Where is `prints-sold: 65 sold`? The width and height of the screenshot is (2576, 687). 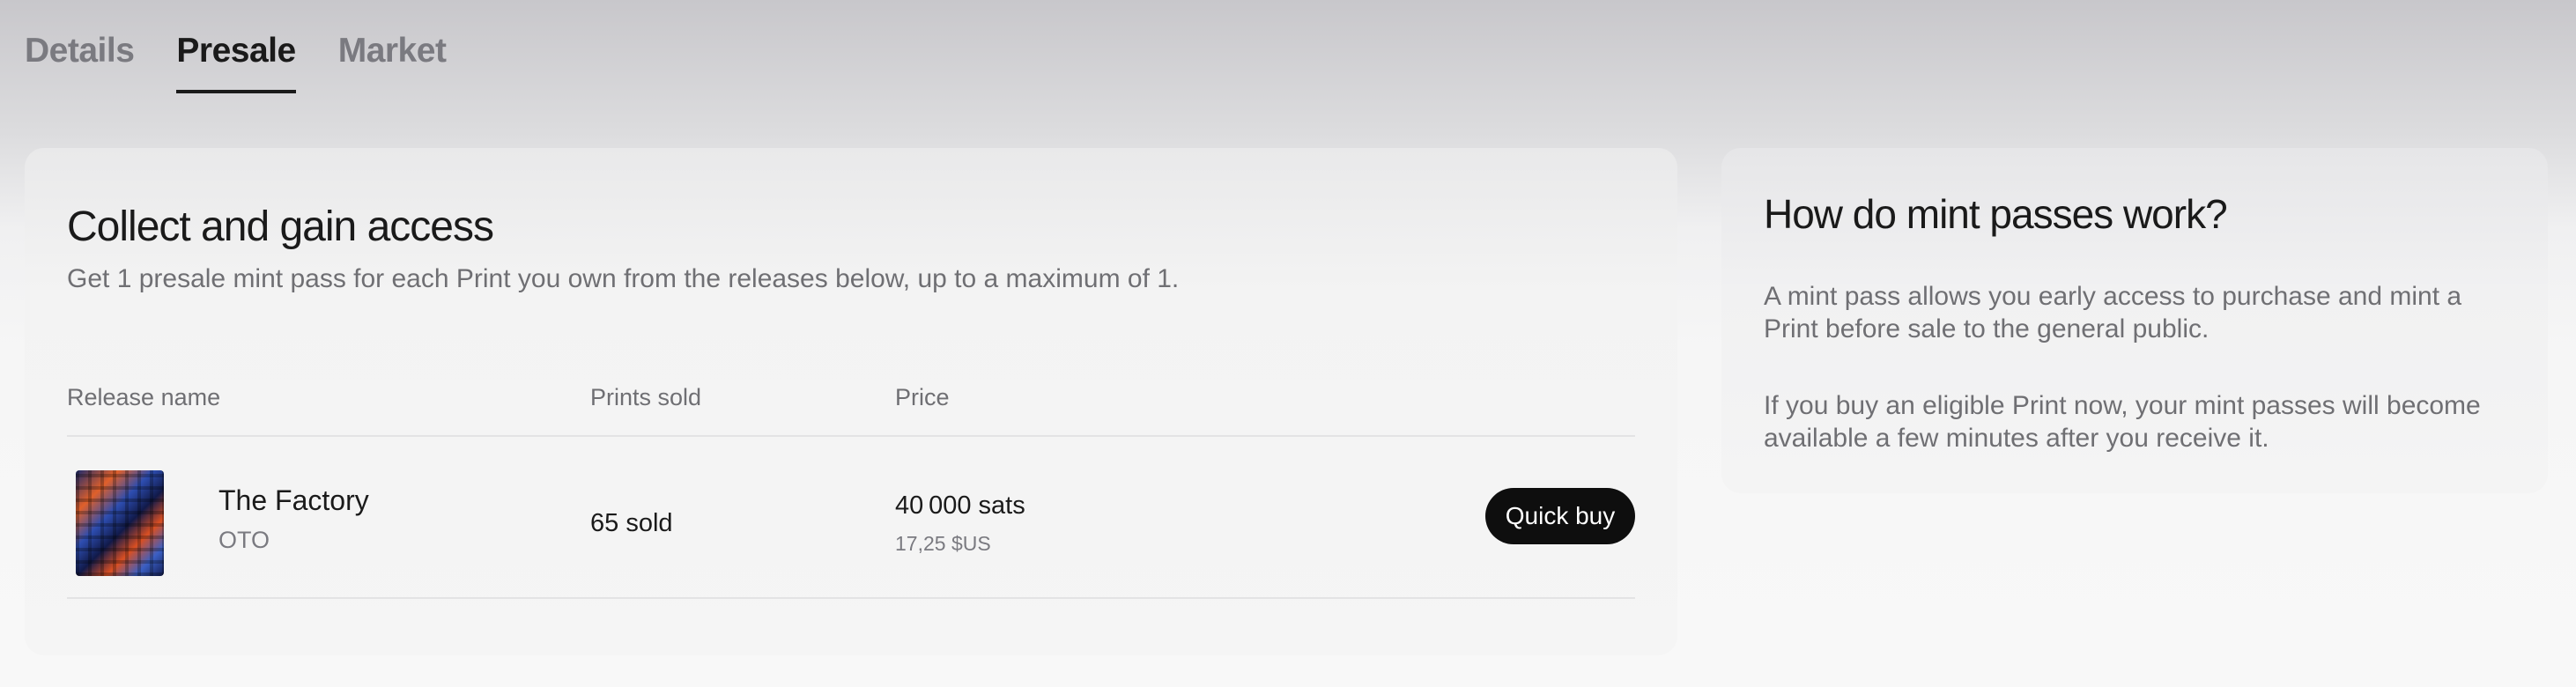 prints-sold: 65 sold is located at coordinates (631, 523).